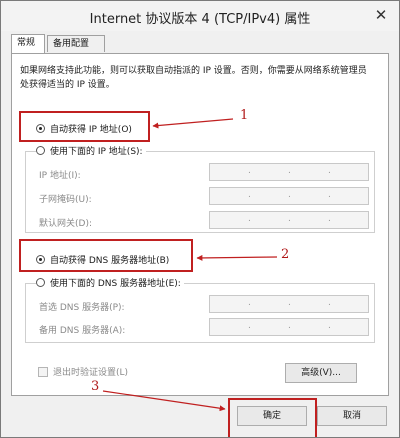 Image resolution: width=400 pixels, height=438 pixels. What do you see at coordinates (95, 386) in the screenshot?
I see `annotation-number-3: 3` at bounding box center [95, 386].